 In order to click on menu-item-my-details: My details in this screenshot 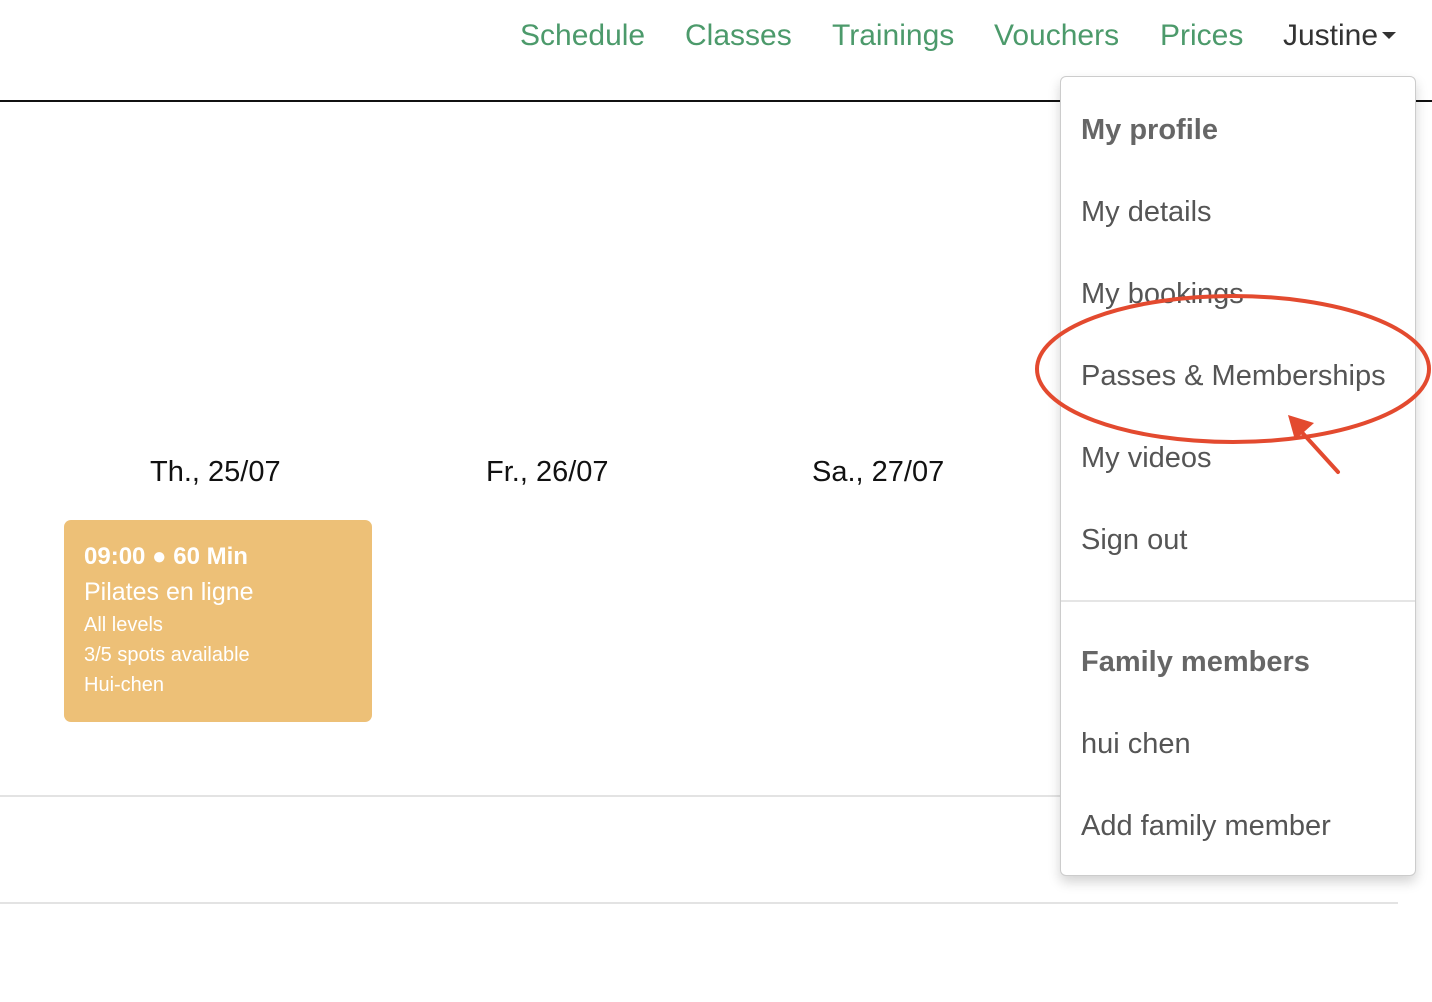, I will do `click(1146, 212)`.